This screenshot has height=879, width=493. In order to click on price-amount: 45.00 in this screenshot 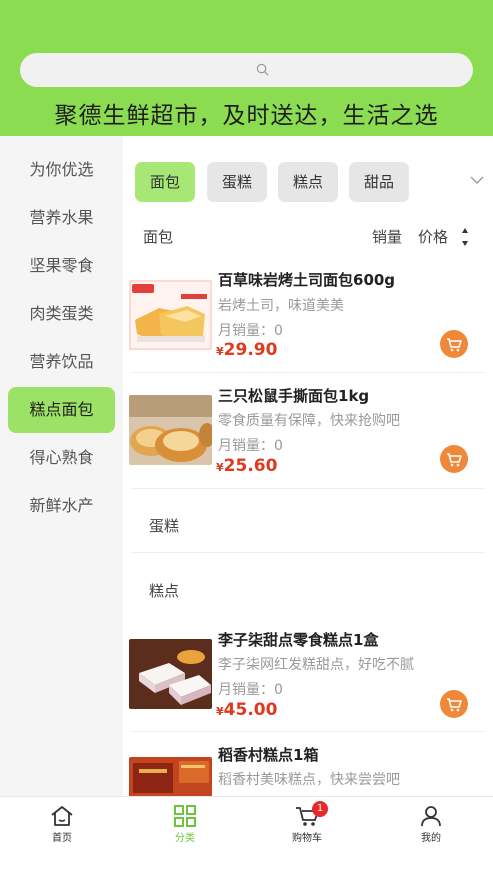, I will do `click(250, 710)`.